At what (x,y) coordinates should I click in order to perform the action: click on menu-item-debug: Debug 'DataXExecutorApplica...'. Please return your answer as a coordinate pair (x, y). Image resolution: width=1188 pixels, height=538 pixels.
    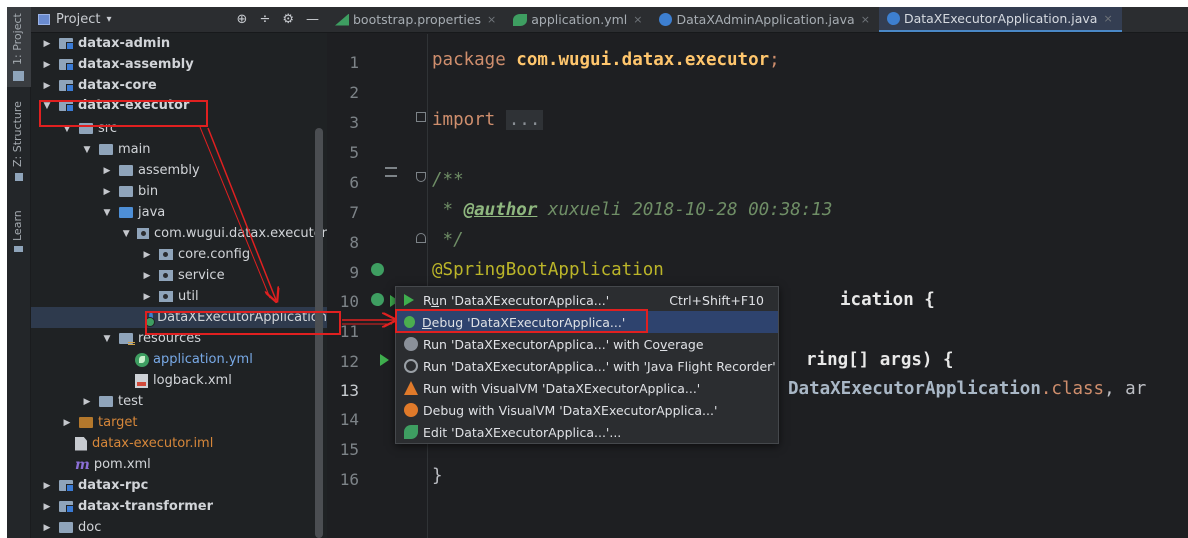
    Looking at the image, I should click on (587, 322).